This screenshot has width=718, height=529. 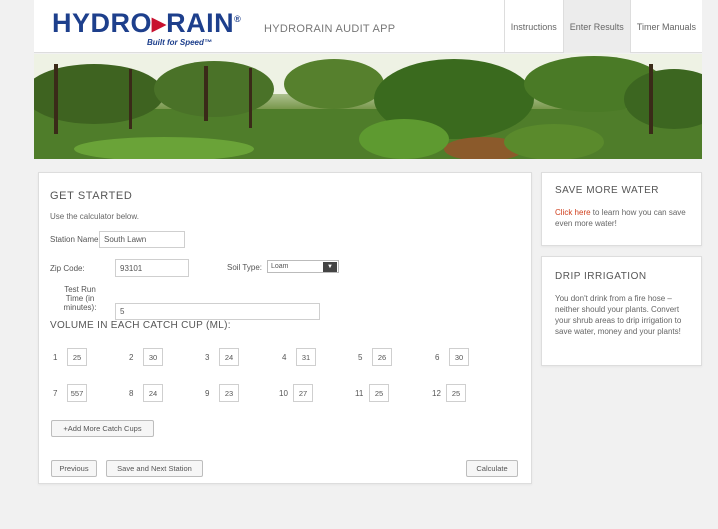 I want to click on catch-cup-11: 11 25, so click(x=372, y=393).